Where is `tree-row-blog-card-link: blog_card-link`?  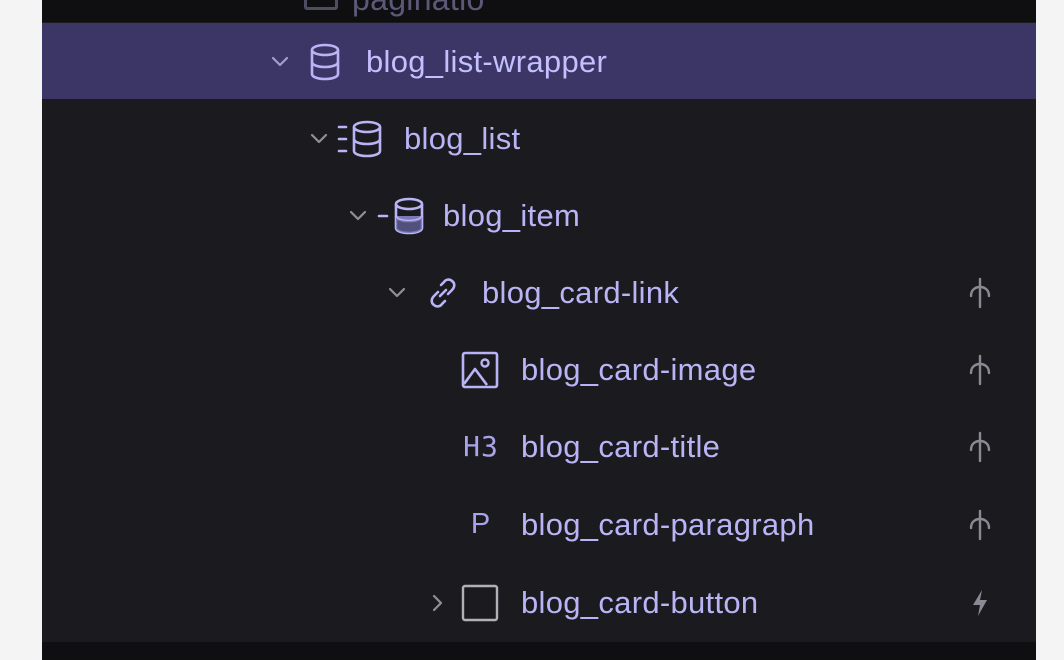
tree-row-blog-card-link: blog_card-link is located at coordinates (539, 292).